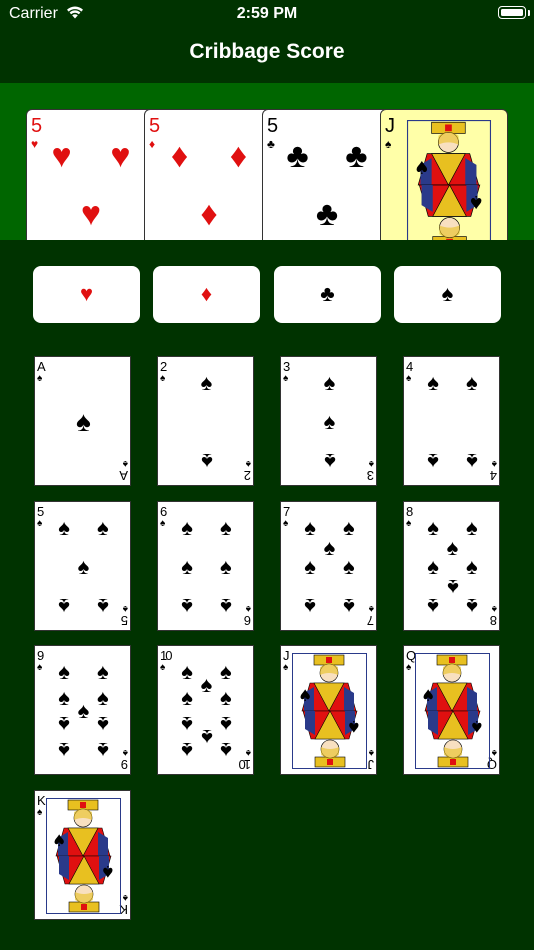 The image size is (534, 950). I want to click on card-corner-bottom: 10 ♠, so click(245, 758).